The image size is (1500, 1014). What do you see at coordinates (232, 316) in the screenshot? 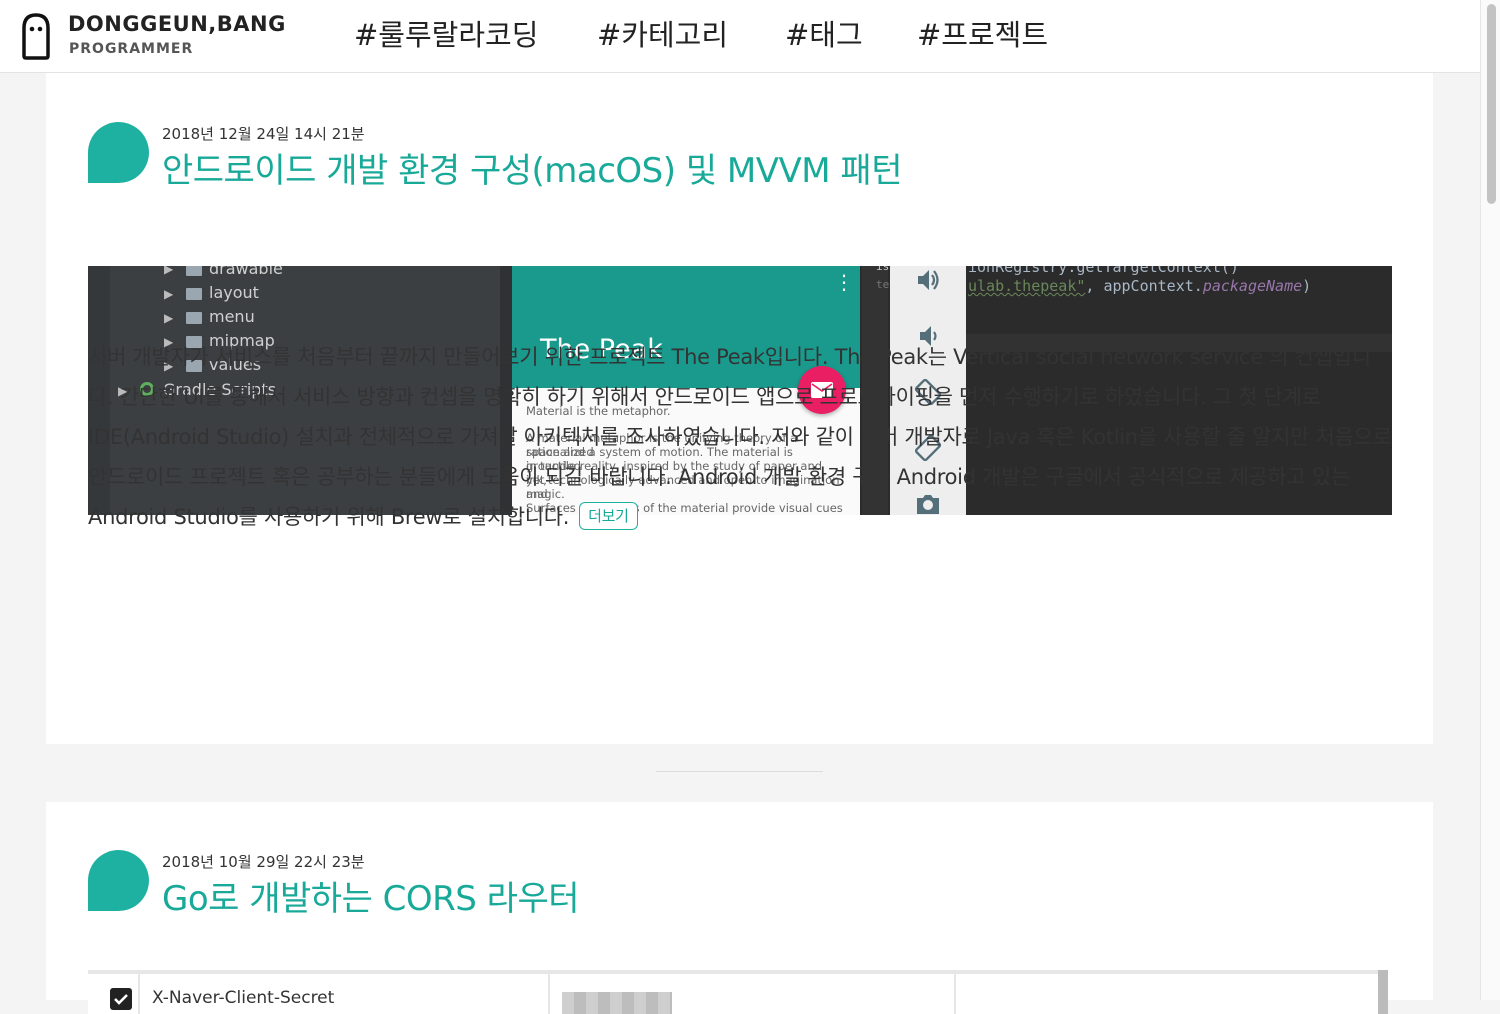
I see `tree-item: menu` at bounding box center [232, 316].